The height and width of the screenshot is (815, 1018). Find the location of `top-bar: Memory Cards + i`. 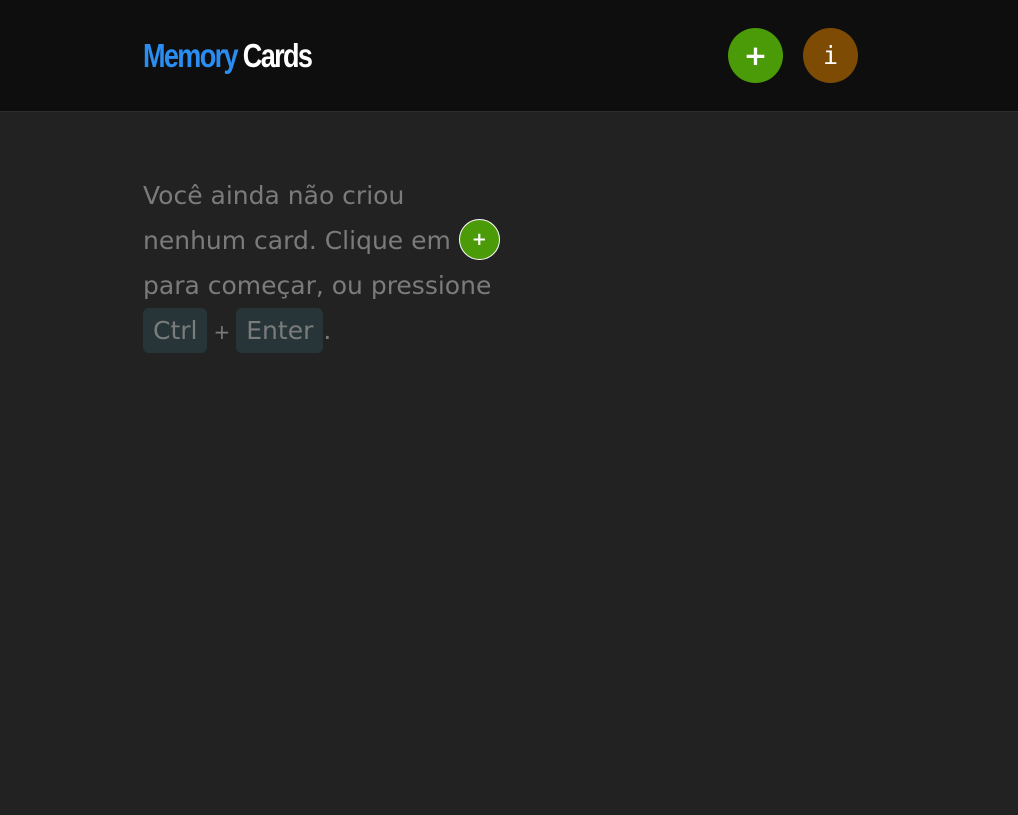

top-bar: Memory Cards + i is located at coordinates (509, 56).